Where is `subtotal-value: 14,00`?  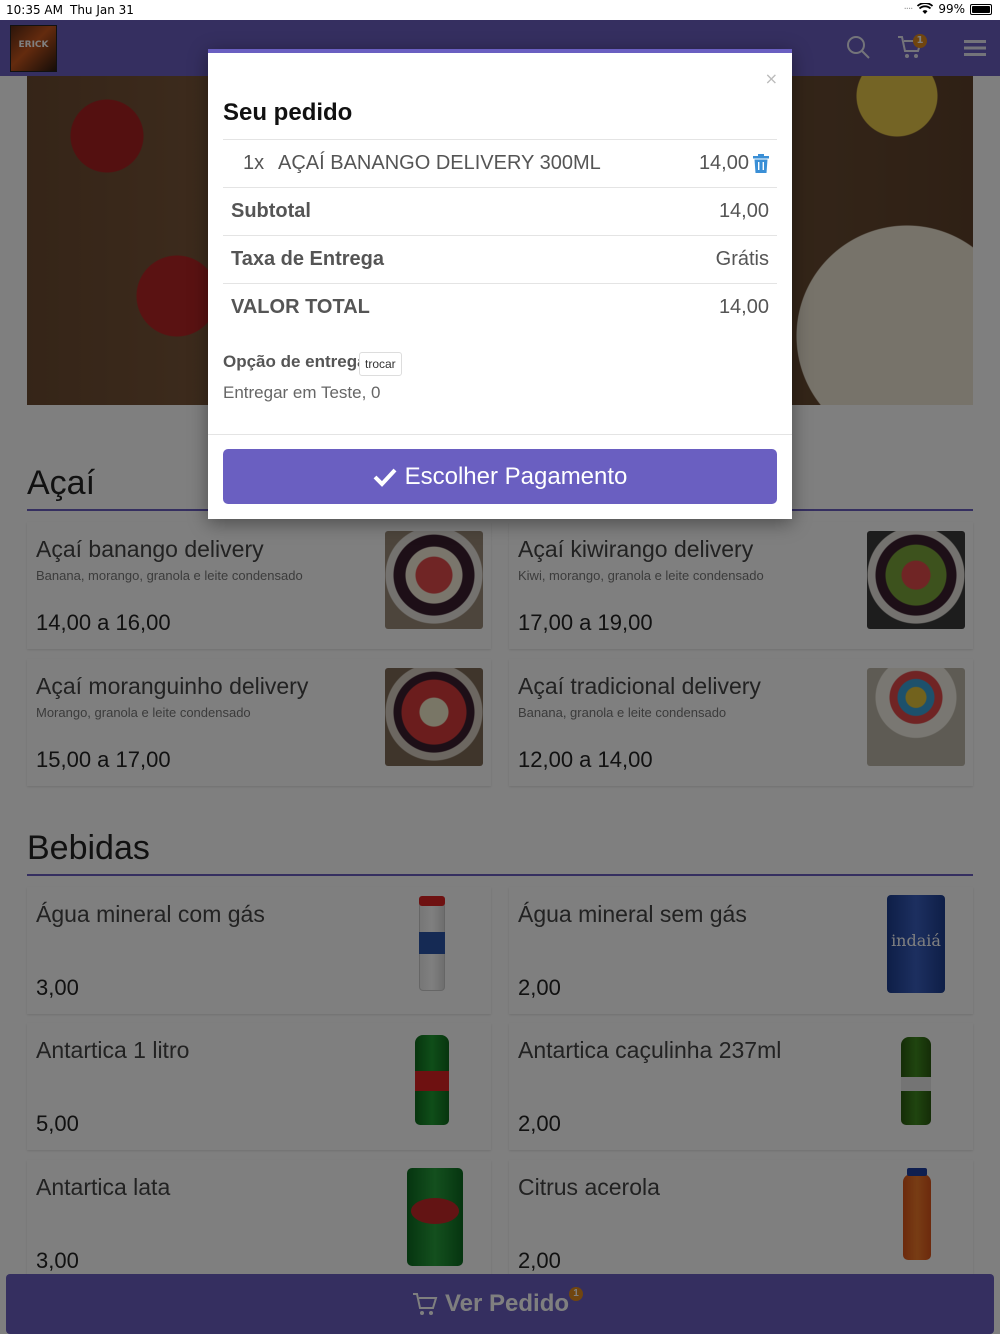
subtotal-value: 14,00 is located at coordinates (743, 211).